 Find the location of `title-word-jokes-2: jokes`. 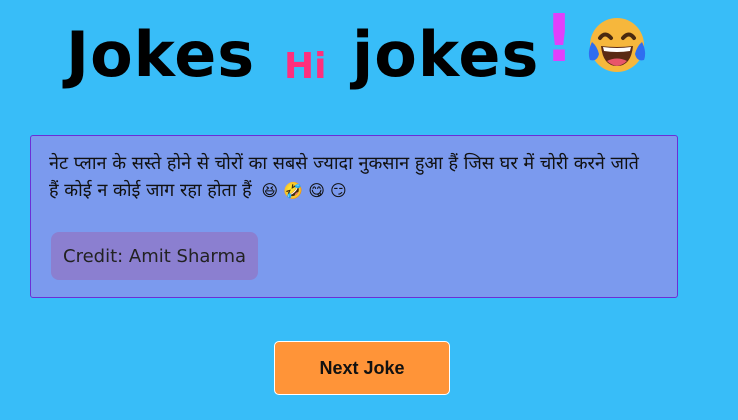

title-word-jokes-2: jokes is located at coordinates (446, 54).